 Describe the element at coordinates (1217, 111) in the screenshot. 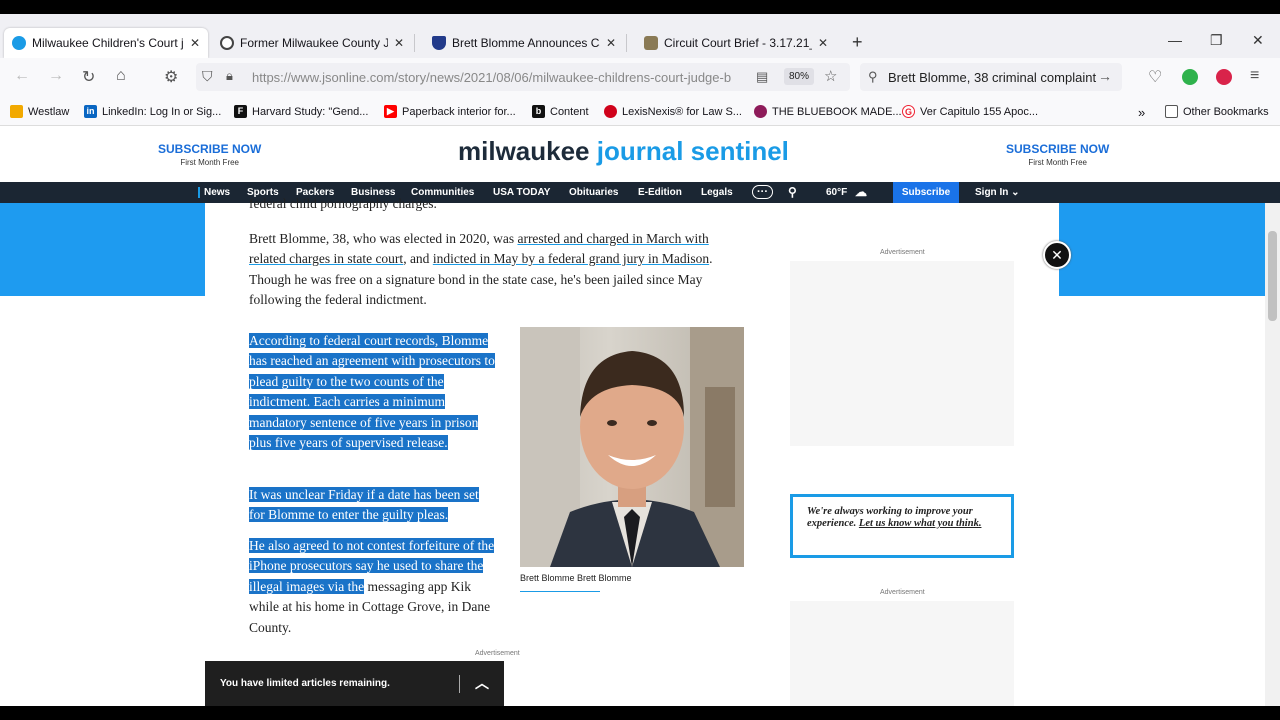

I see `other-bookmarks: Other Bookmarks` at that location.